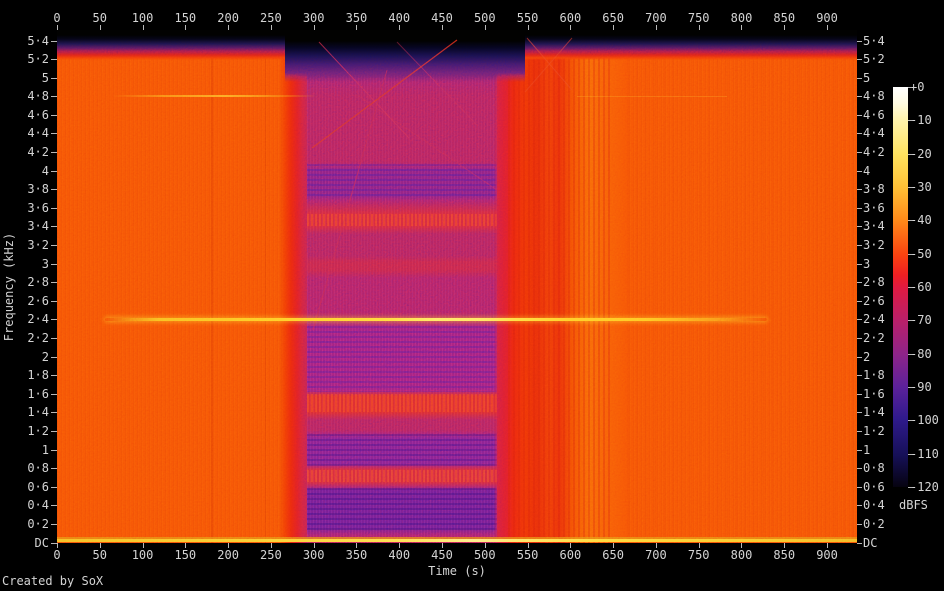 The width and height of the screenshot is (944, 591). I want to click on dbfs-tick-label: -80, so click(921, 353).